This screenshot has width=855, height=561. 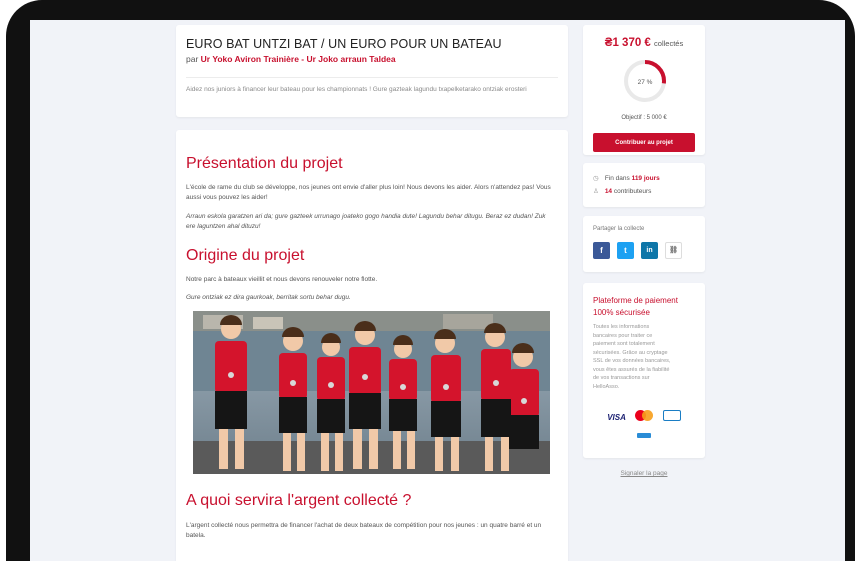 What do you see at coordinates (644, 185) in the screenshot?
I see `stats-card: ◷ Fin dans 119 jours ♙ 14 contributeurs` at bounding box center [644, 185].